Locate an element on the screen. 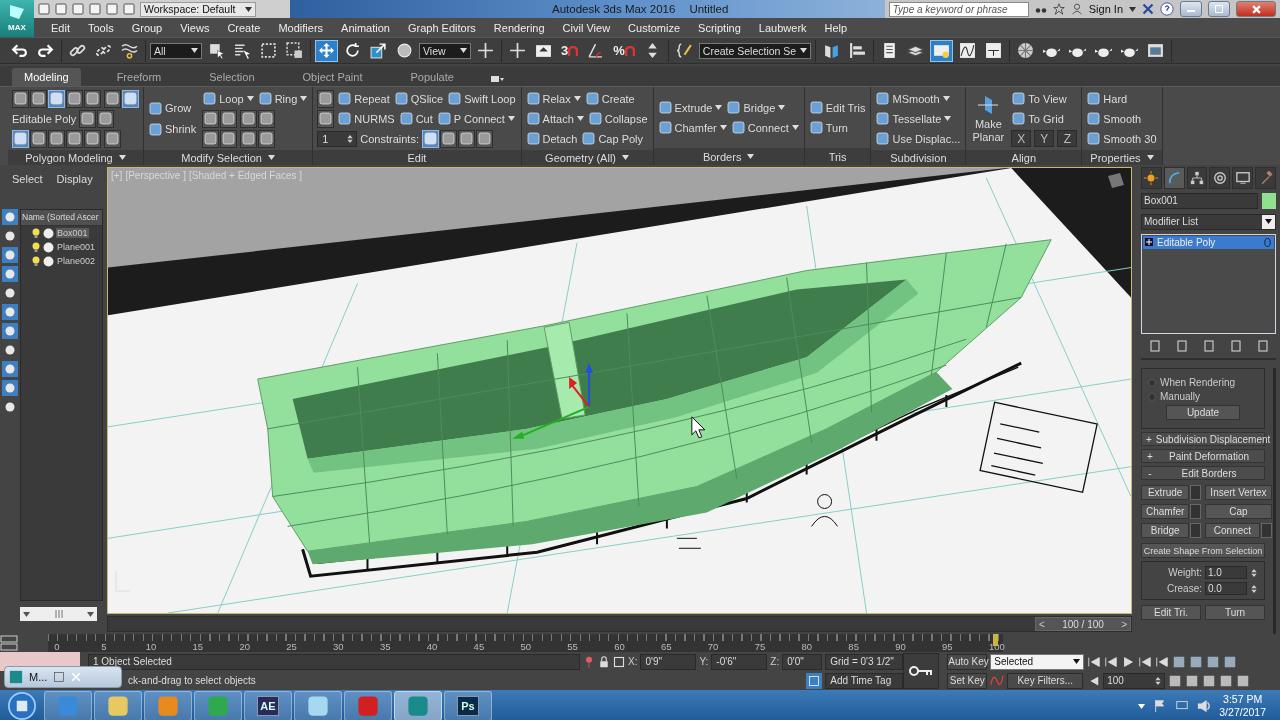 The height and width of the screenshot is (720, 1280). panel-title-bar: Align is located at coordinates (1024, 157).